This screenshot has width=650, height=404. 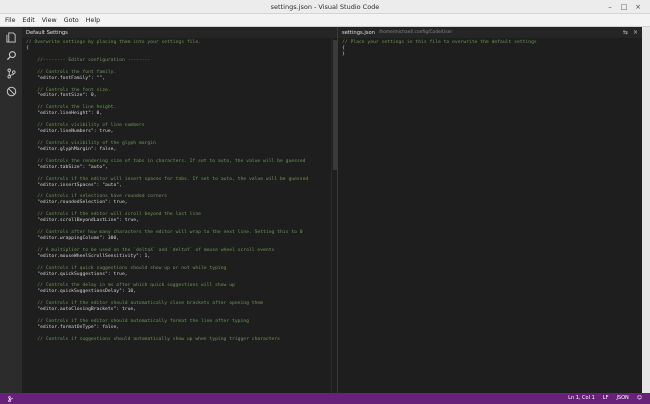 What do you see at coordinates (11, 210) in the screenshot?
I see `activity-bar` at bounding box center [11, 210].